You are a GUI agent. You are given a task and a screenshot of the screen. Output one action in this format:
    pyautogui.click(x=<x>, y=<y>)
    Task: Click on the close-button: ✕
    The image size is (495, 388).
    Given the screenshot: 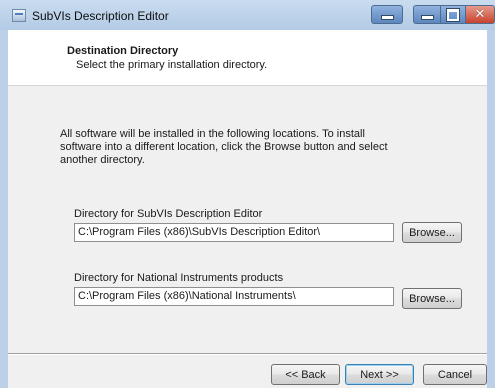 What is the action you would take?
    pyautogui.click(x=480, y=14)
    